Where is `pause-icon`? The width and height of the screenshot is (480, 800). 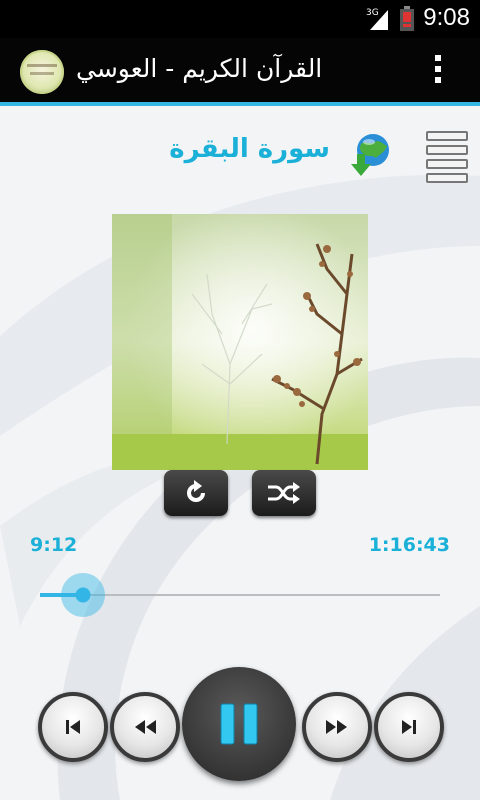
pause-icon is located at coordinates (239, 724).